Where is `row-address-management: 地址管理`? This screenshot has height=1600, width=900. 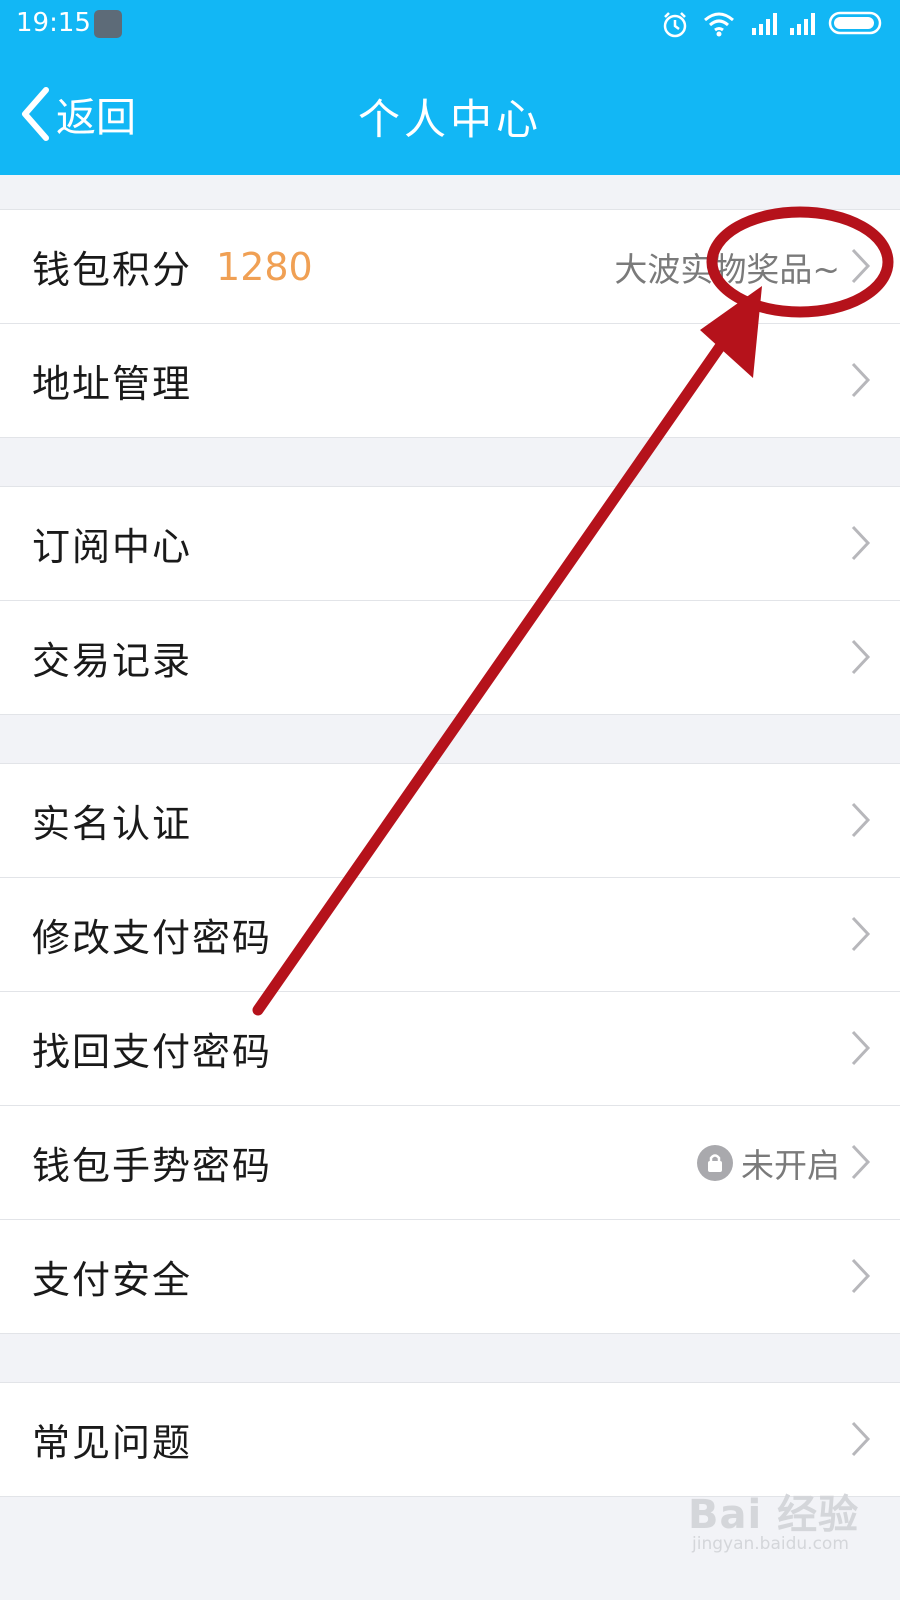
row-address-management: 地址管理 is located at coordinates (450, 380).